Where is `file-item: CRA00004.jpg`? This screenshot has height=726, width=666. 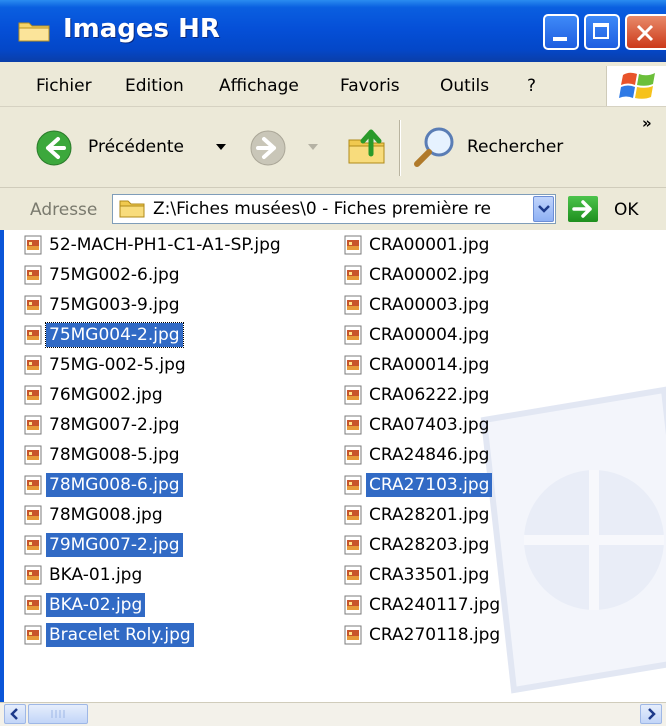 file-item: CRA00004.jpg is located at coordinates (418, 335).